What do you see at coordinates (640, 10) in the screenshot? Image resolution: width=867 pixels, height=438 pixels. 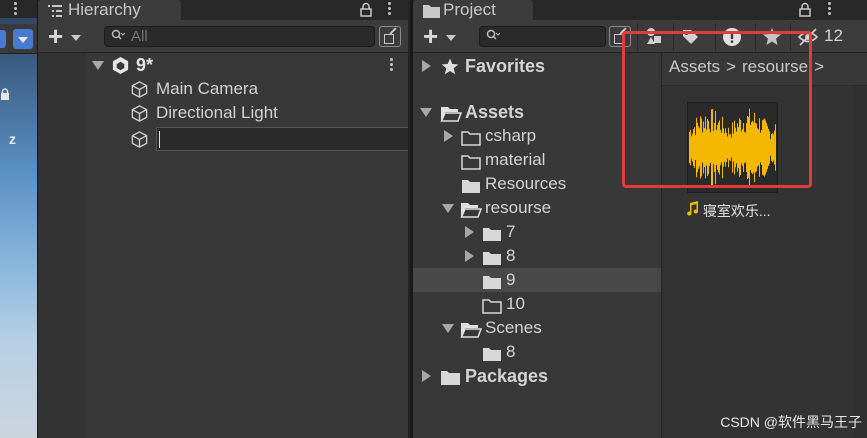 I see `project-tabbar: Project` at bounding box center [640, 10].